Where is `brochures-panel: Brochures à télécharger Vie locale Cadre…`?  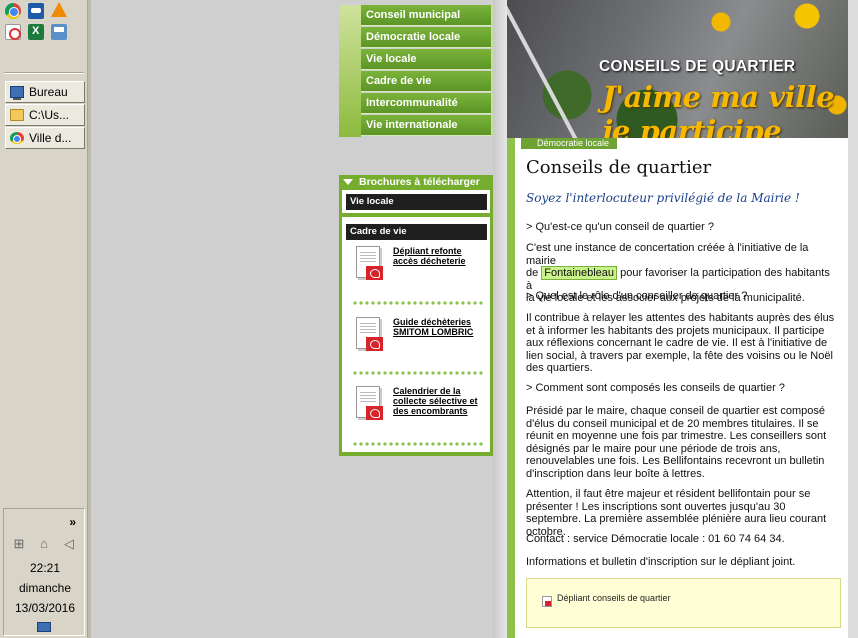
brochures-panel: Brochures à télécharger Vie locale Cadre… is located at coordinates (416, 315).